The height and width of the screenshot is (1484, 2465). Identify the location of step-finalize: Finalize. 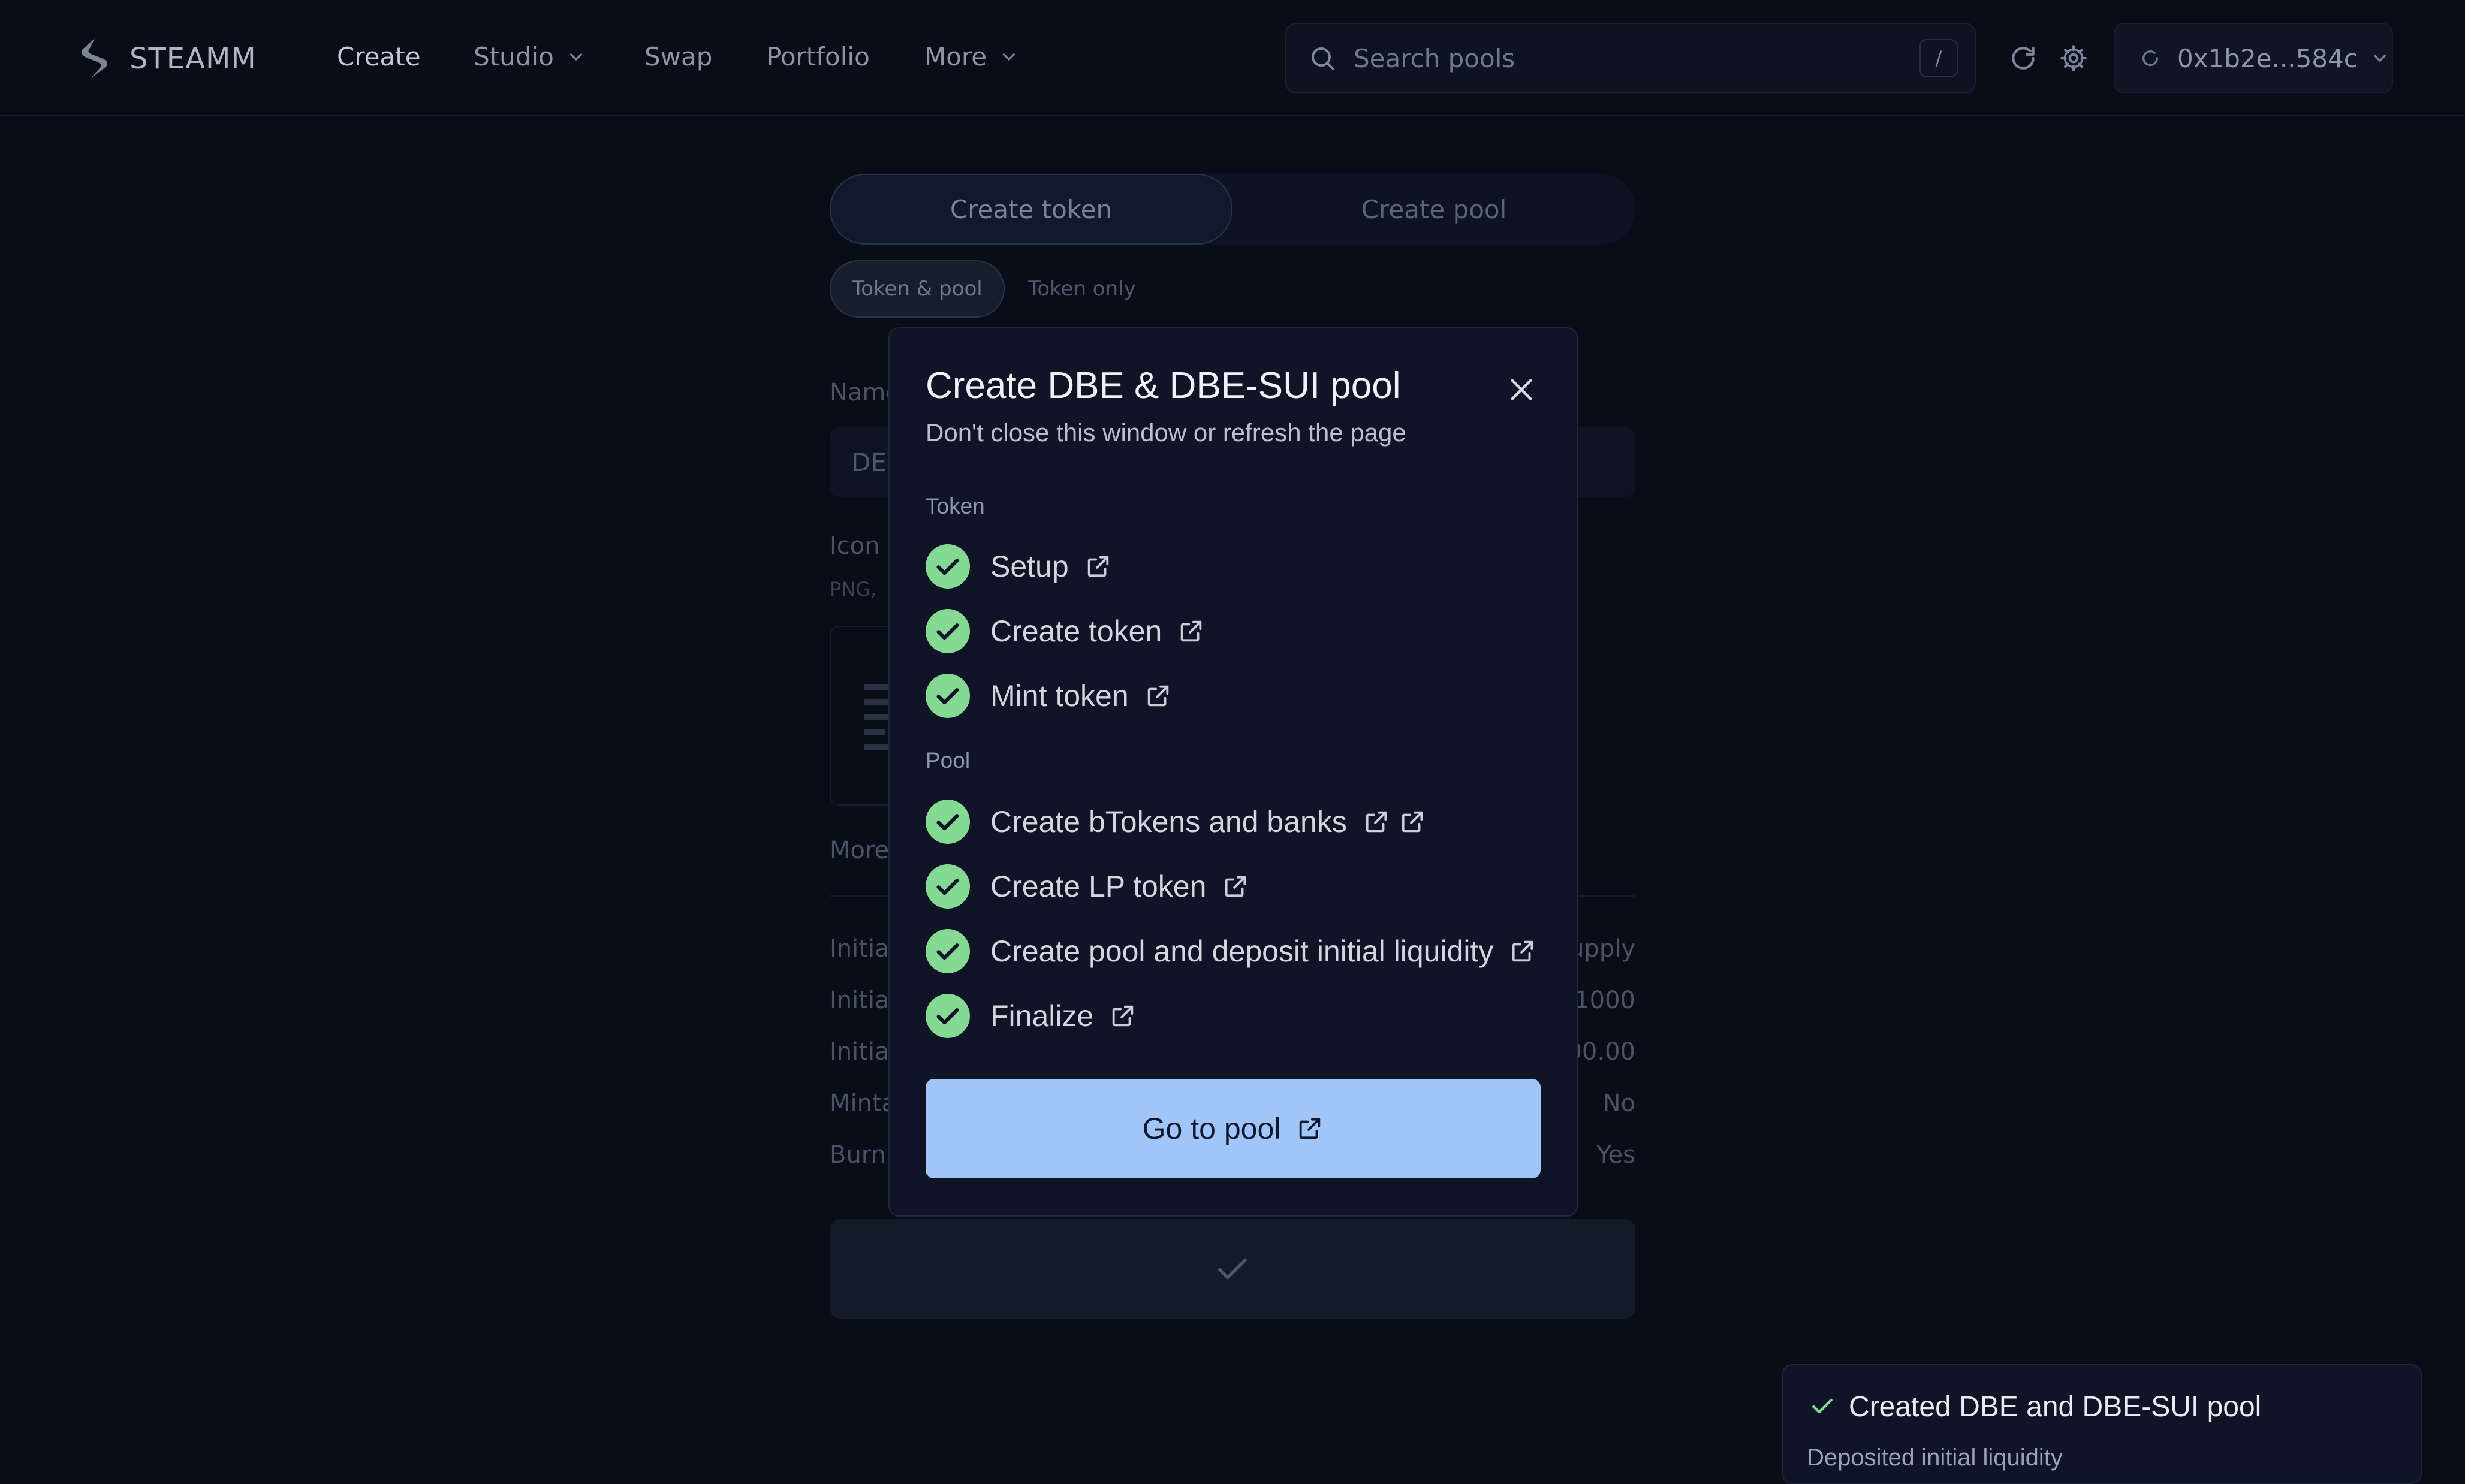
(1031, 1016).